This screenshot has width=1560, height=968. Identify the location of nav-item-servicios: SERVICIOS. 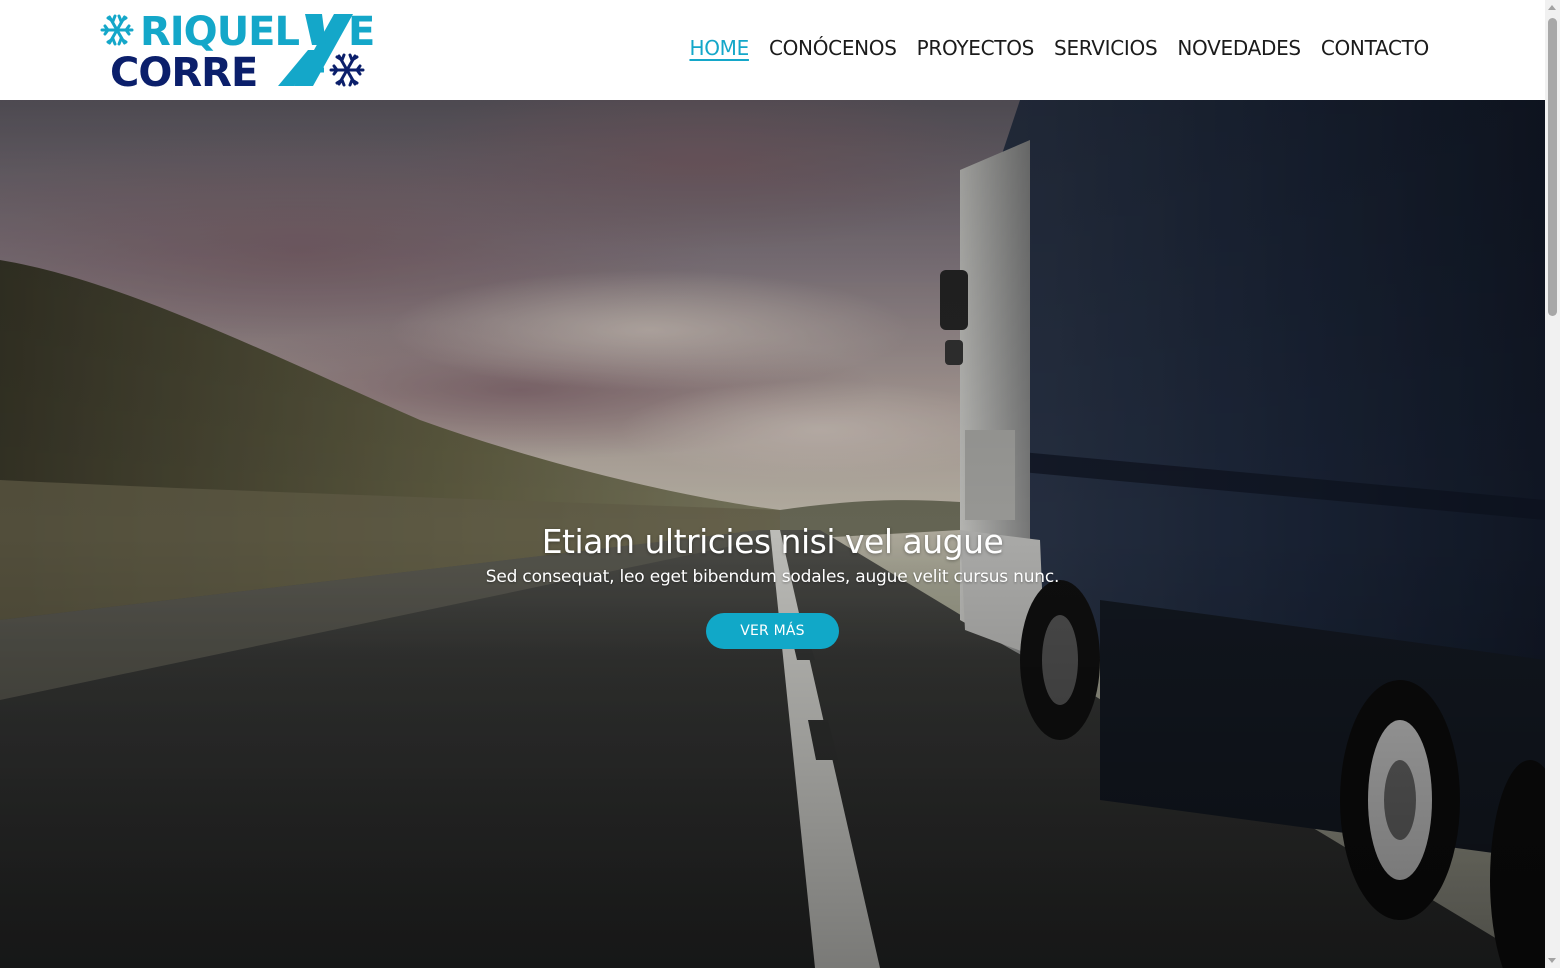
(1106, 48).